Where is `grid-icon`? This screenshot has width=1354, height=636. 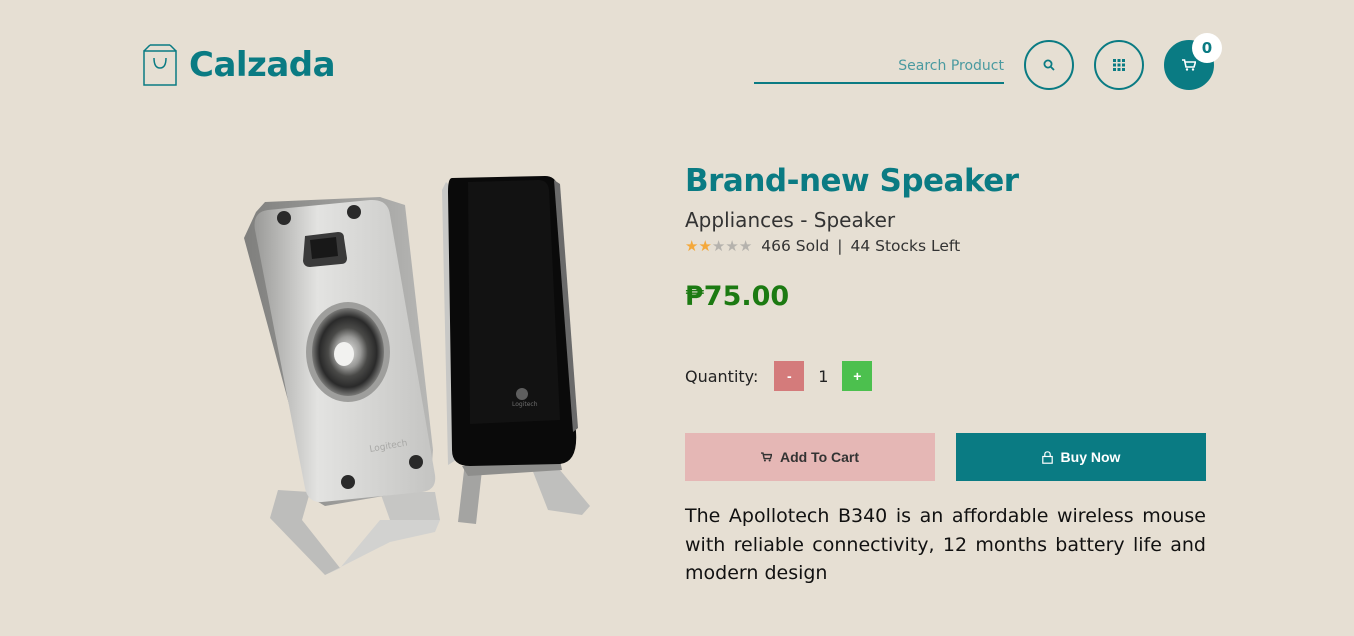
grid-icon is located at coordinates (1119, 65).